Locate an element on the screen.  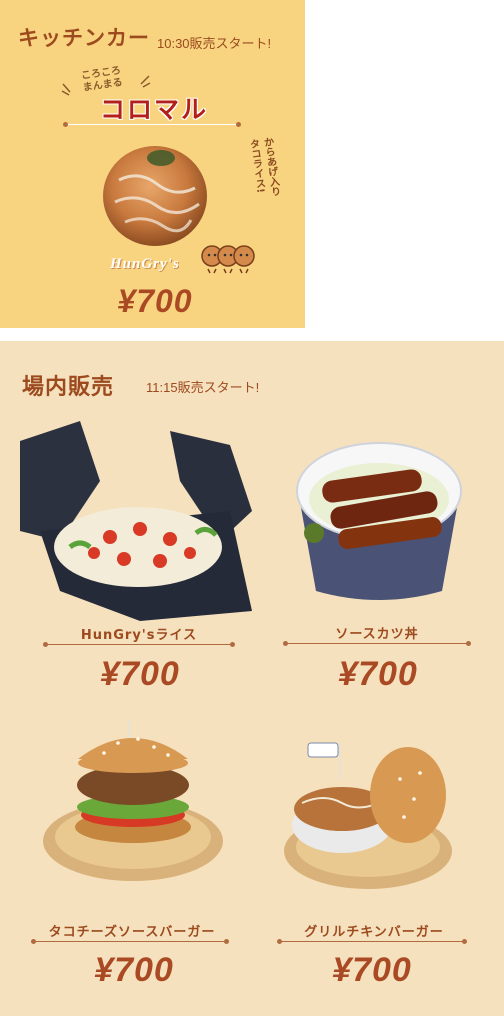
item-price-hungrys-rice: ¥700 is located at coordinates (140, 674).